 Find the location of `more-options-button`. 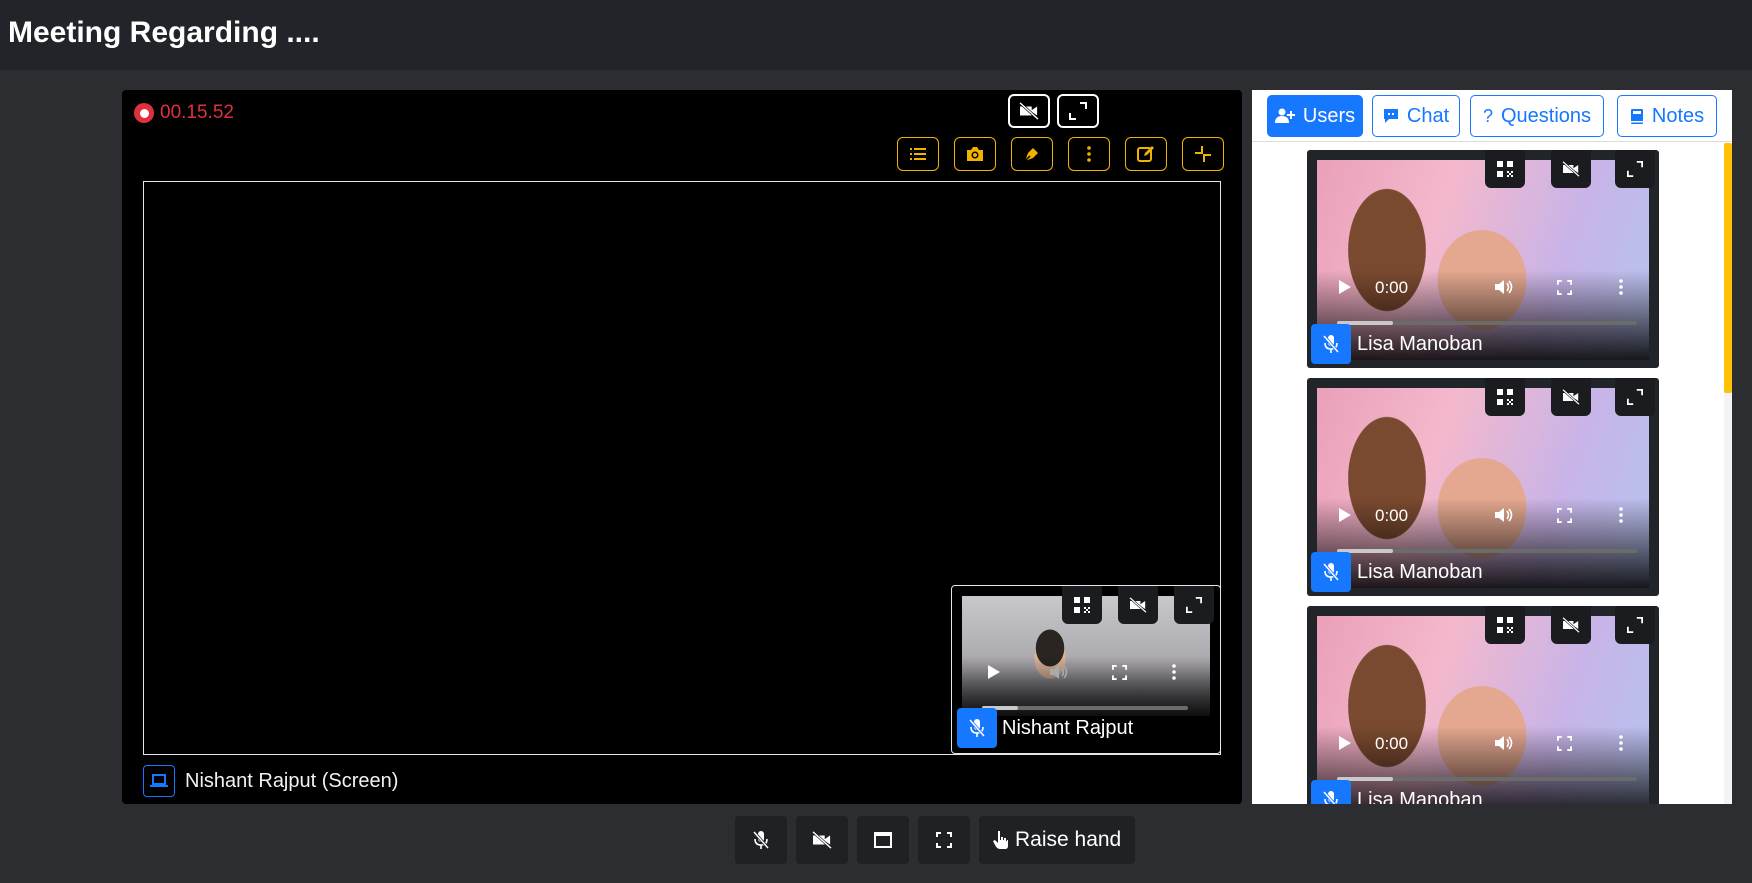

more-options-button is located at coordinates (1089, 154).